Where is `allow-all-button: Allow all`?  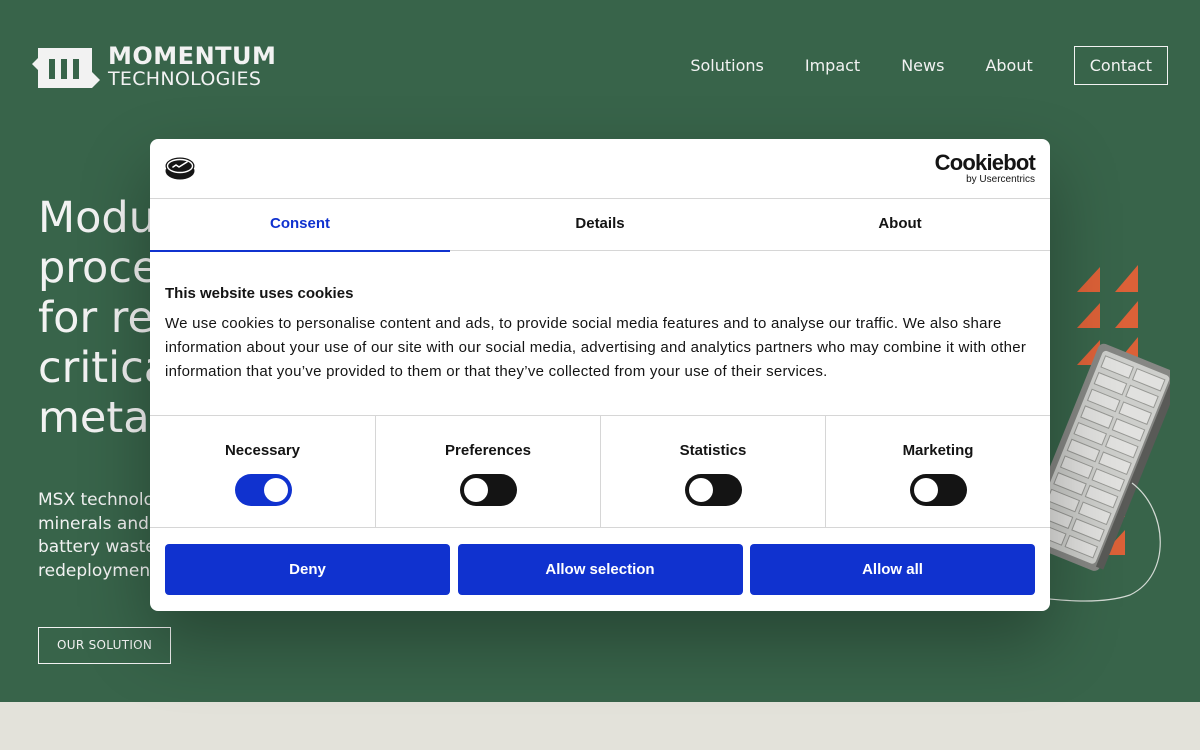
allow-all-button: Allow all is located at coordinates (892, 569).